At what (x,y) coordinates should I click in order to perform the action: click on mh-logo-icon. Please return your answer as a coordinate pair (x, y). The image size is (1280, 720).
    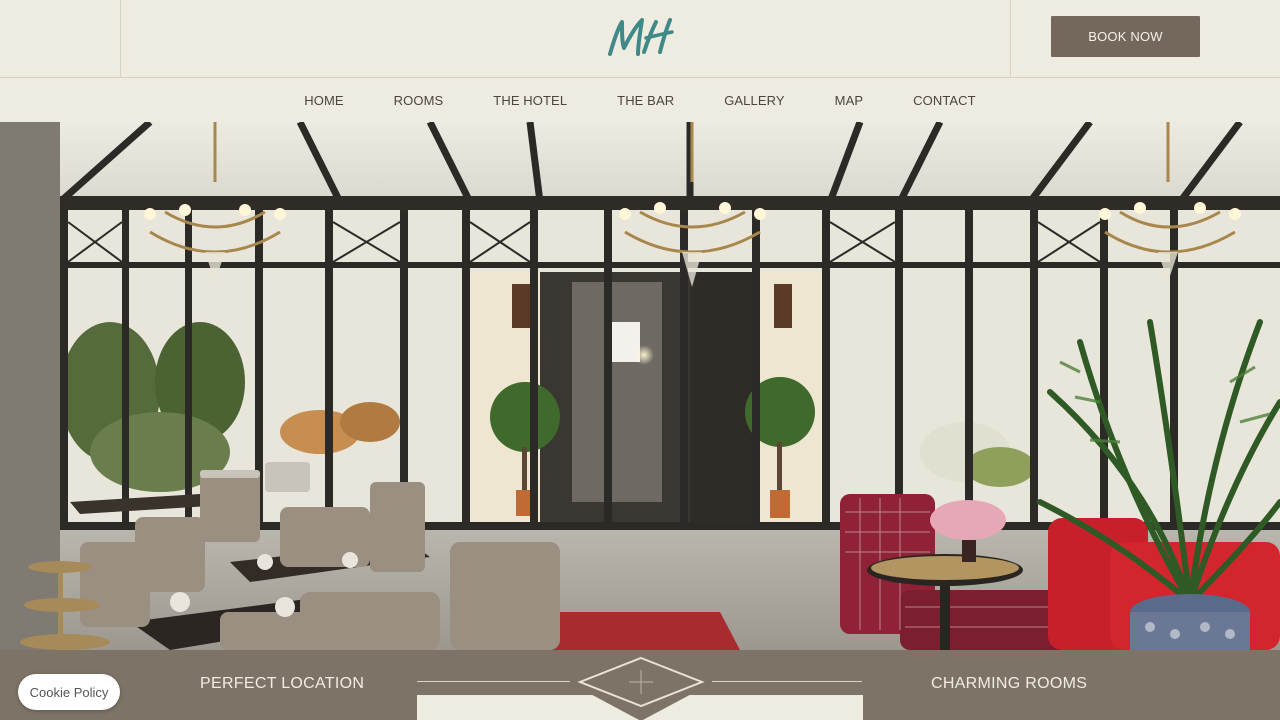
    Looking at the image, I should click on (641, 37).